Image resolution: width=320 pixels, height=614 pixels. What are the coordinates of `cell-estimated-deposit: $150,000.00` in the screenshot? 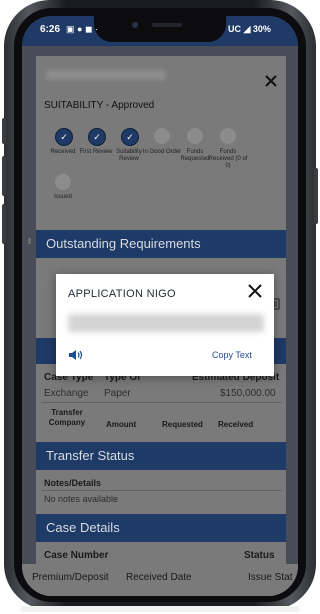 It's located at (248, 393).